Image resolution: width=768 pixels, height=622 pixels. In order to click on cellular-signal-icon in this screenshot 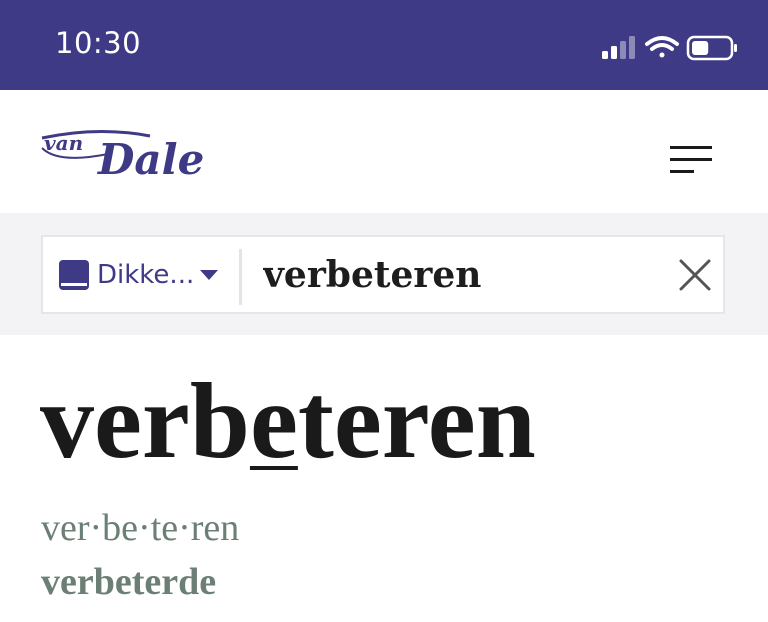, I will do `click(618, 47)`.